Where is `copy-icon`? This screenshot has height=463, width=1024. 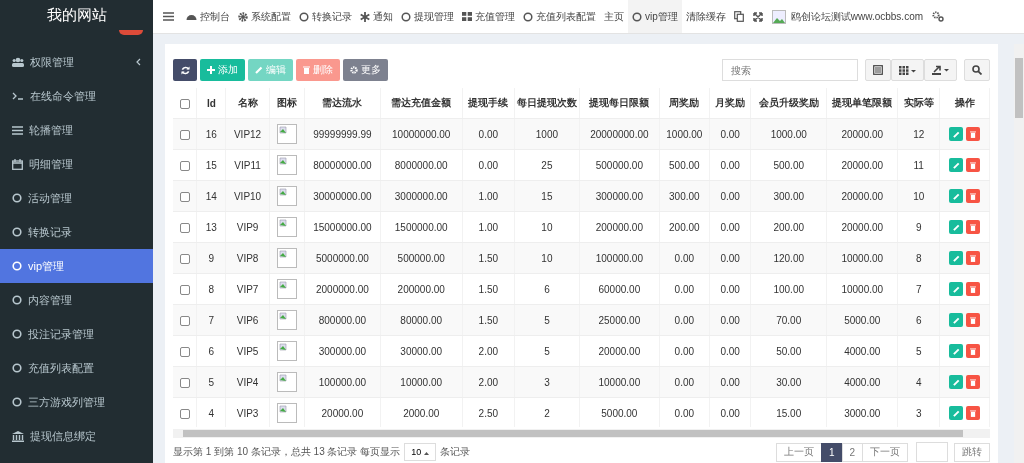
copy-icon is located at coordinates (738, 16).